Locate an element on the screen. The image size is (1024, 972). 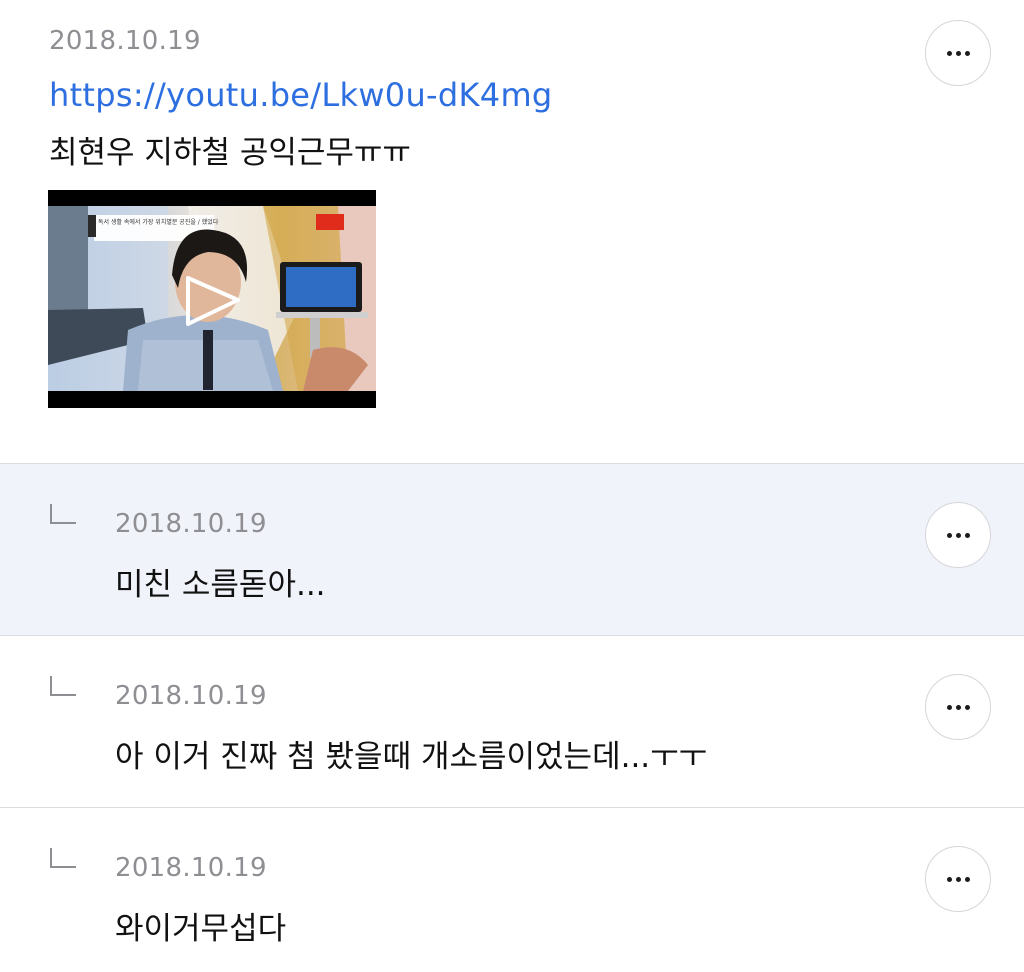
video-thumbnail: 독서 생활 속에서 가장 위치별분 공진을 / 했었다 is located at coordinates (212, 299).